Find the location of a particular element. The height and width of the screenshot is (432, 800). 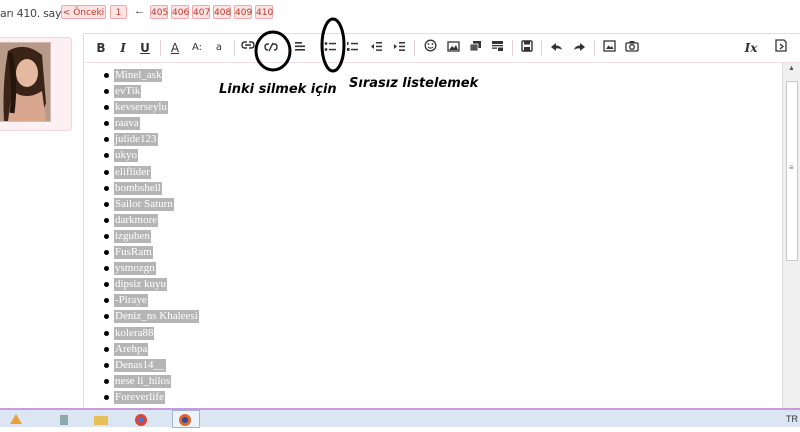

unlink-annotation: Linki silmek için is located at coordinates (278, 89).